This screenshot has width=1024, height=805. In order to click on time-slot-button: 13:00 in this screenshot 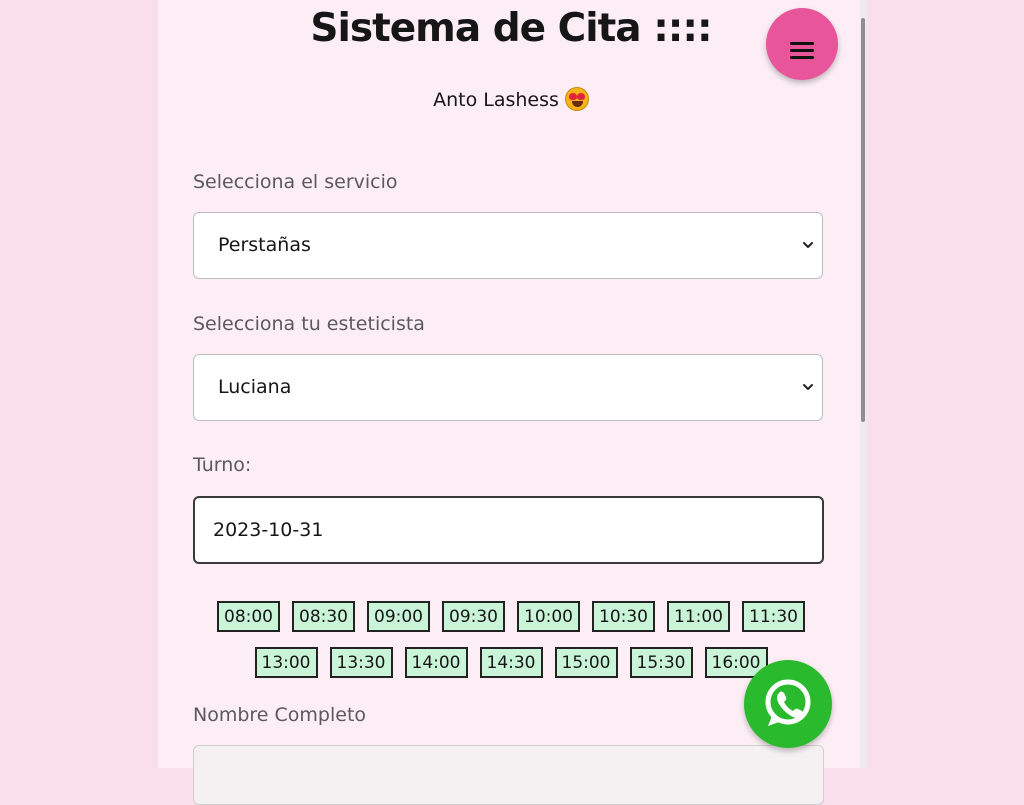, I will do `click(286, 662)`.